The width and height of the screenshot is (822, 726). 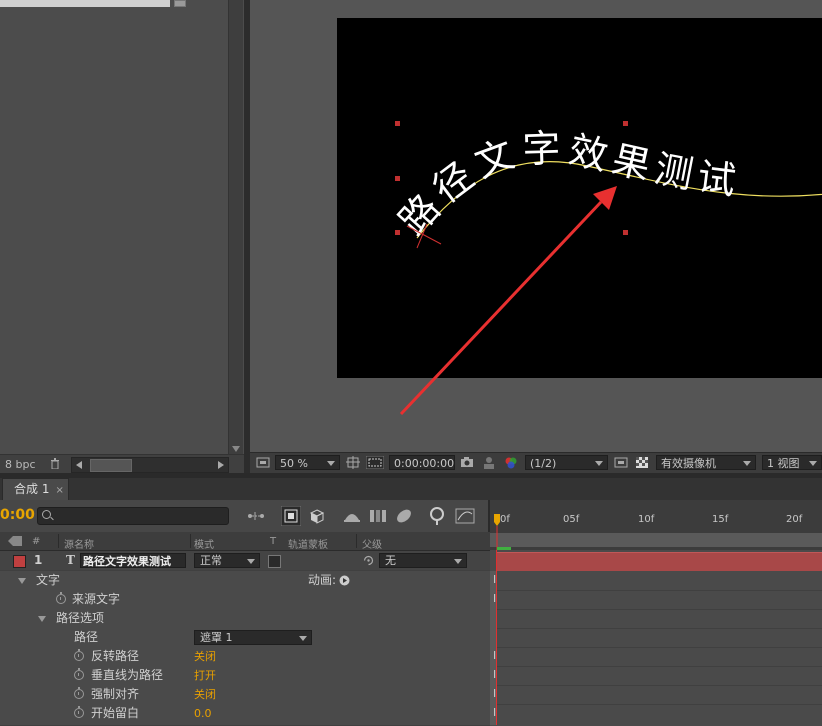 What do you see at coordinates (245, 600) in the screenshot?
I see `property-source-text: 来源文字` at bounding box center [245, 600].